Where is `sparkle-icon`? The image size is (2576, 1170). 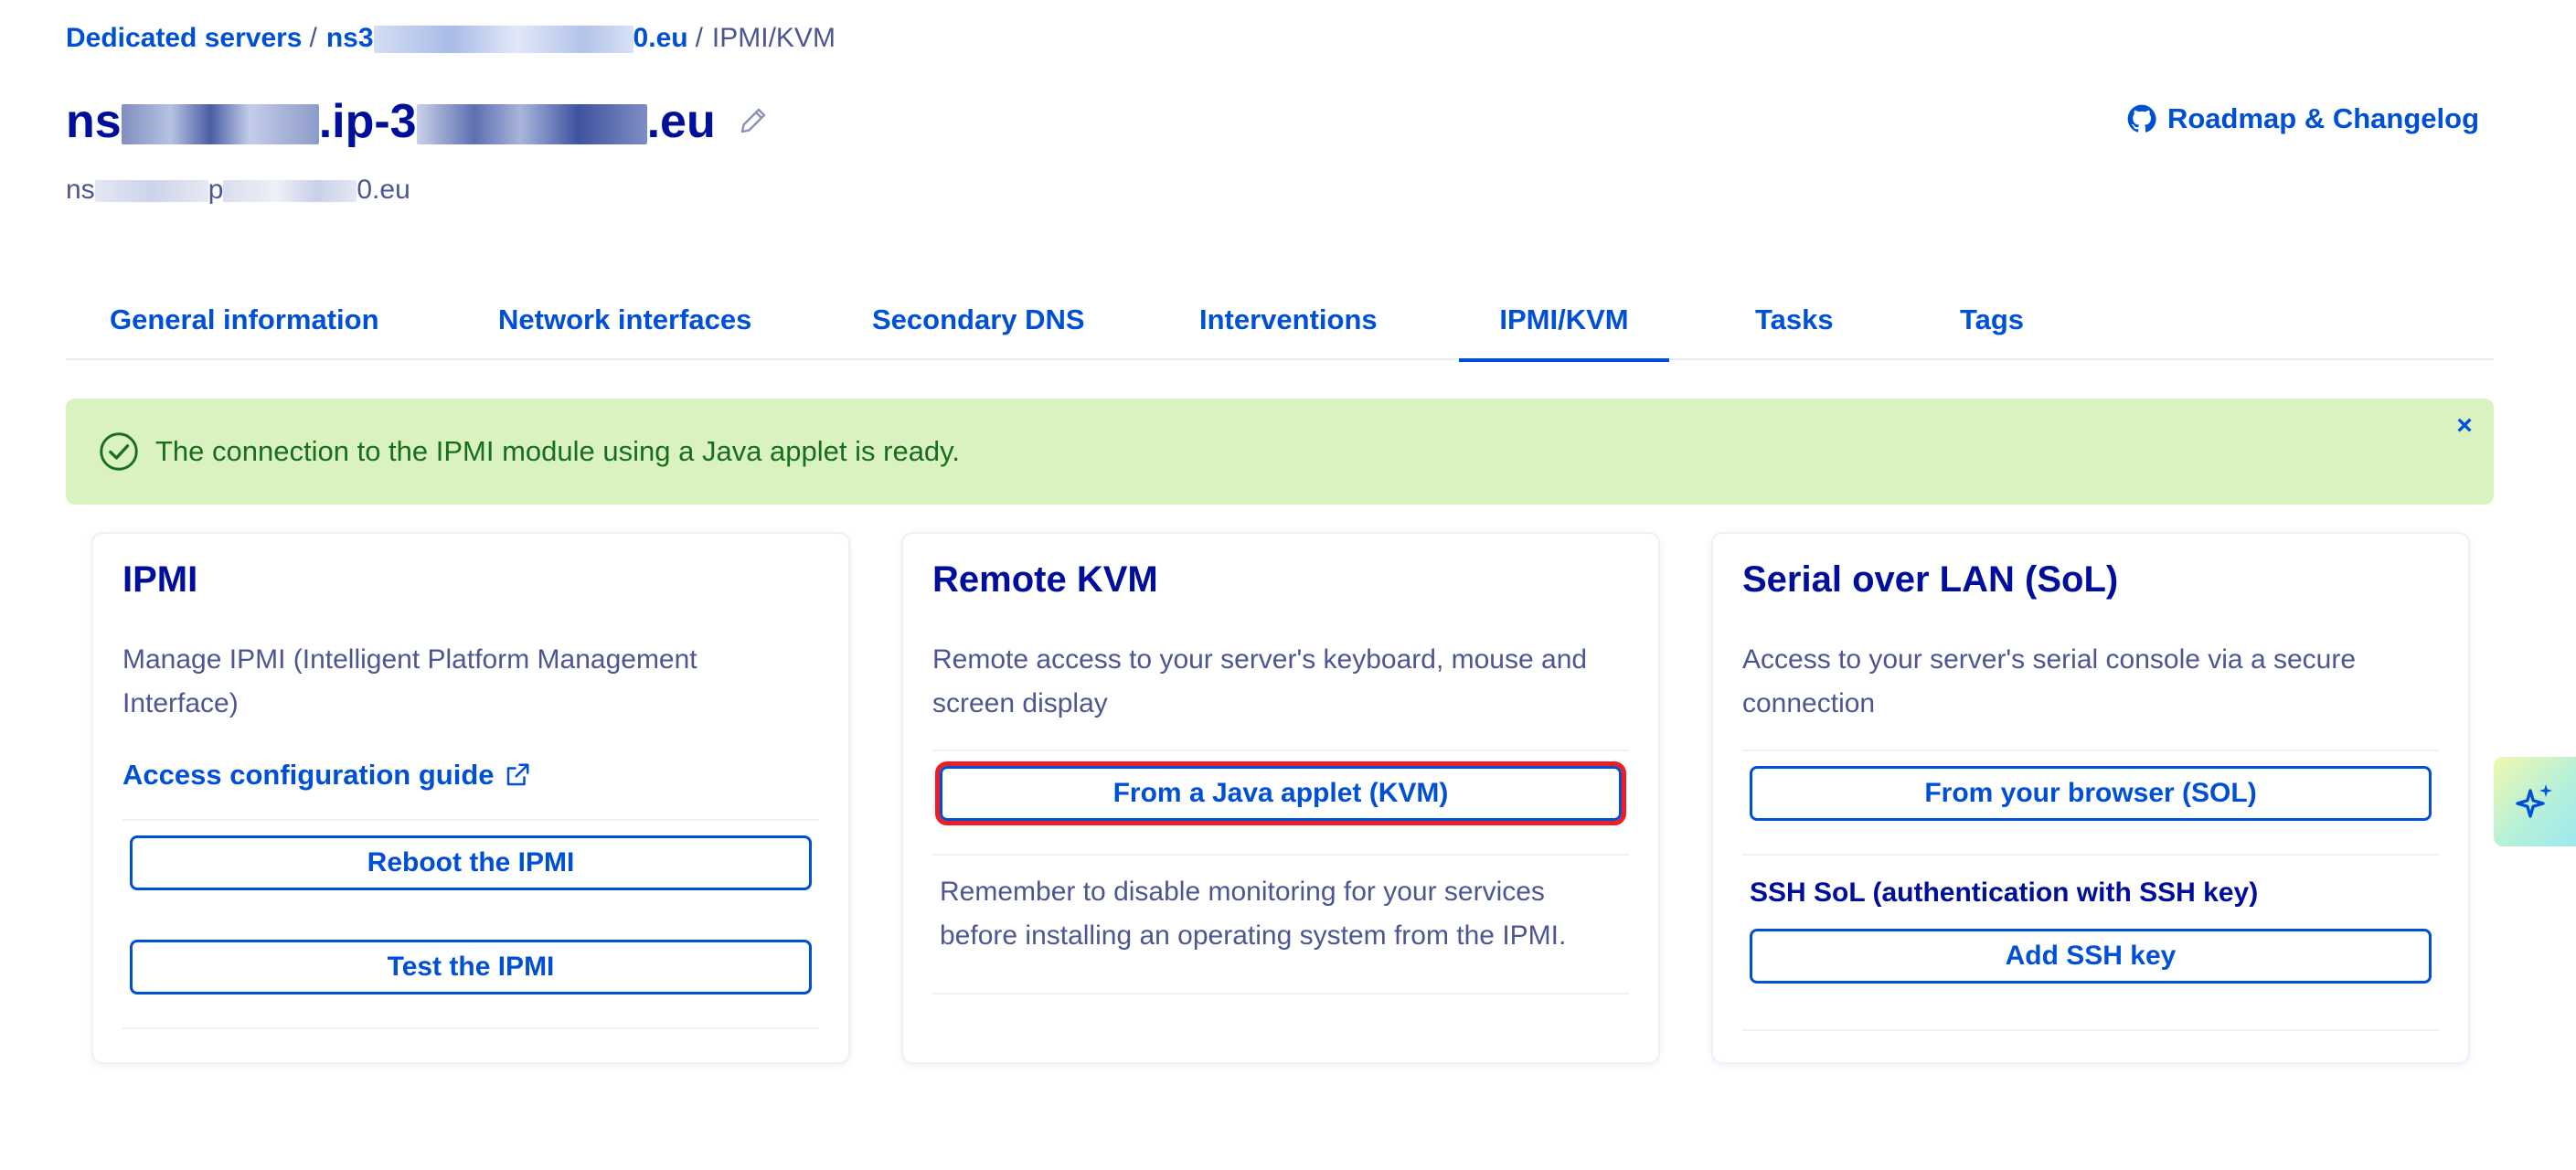 sparkle-icon is located at coordinates (2534, 801).